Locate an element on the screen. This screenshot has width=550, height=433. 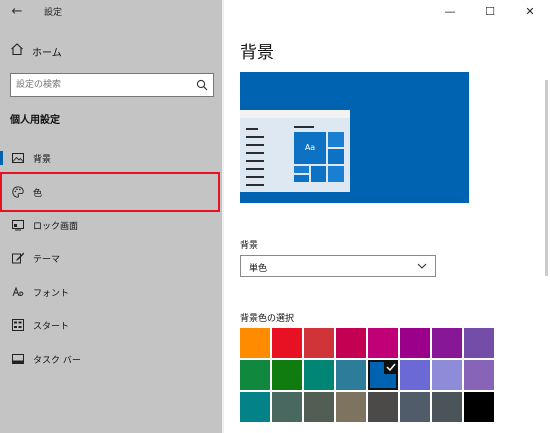
sidebar-item-label: ロック画面 is located at coordinates (56, 227).